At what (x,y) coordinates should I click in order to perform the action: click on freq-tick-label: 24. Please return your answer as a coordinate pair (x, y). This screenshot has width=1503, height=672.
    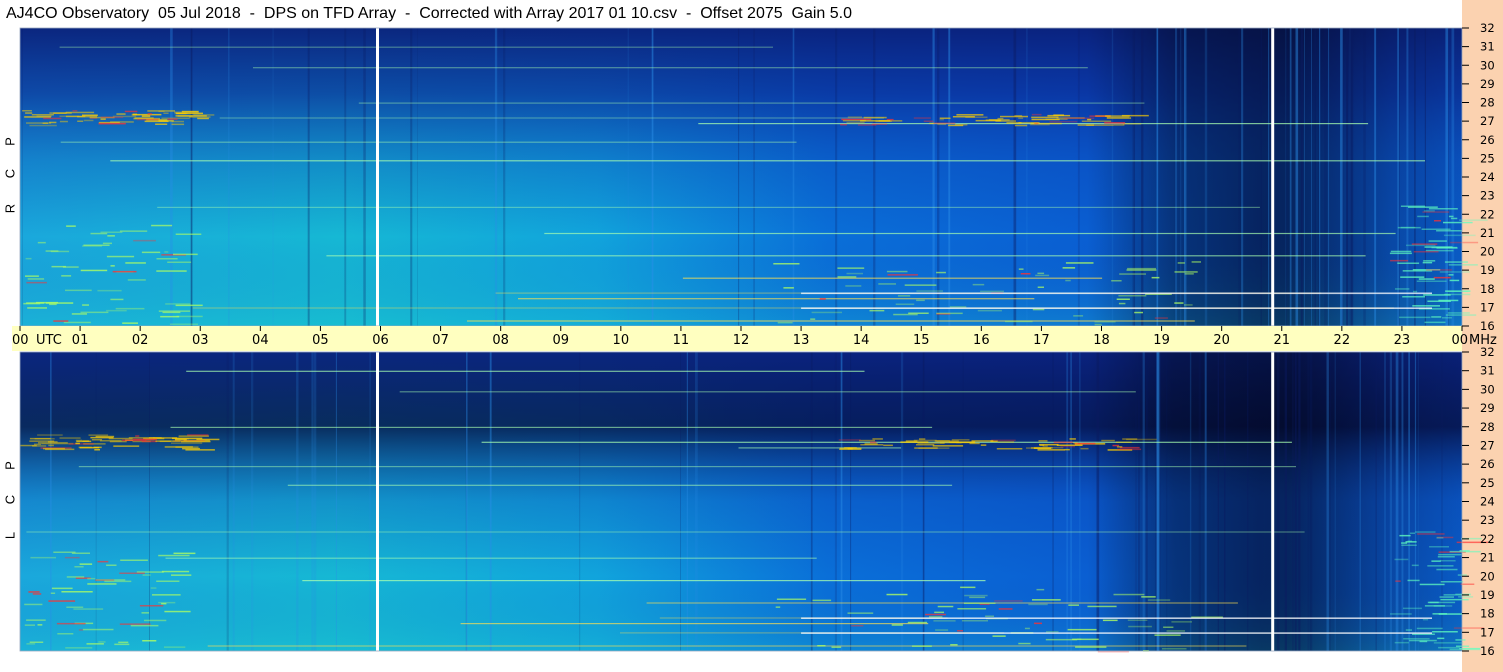
    Looking at the image, I should click on (1487, 502).